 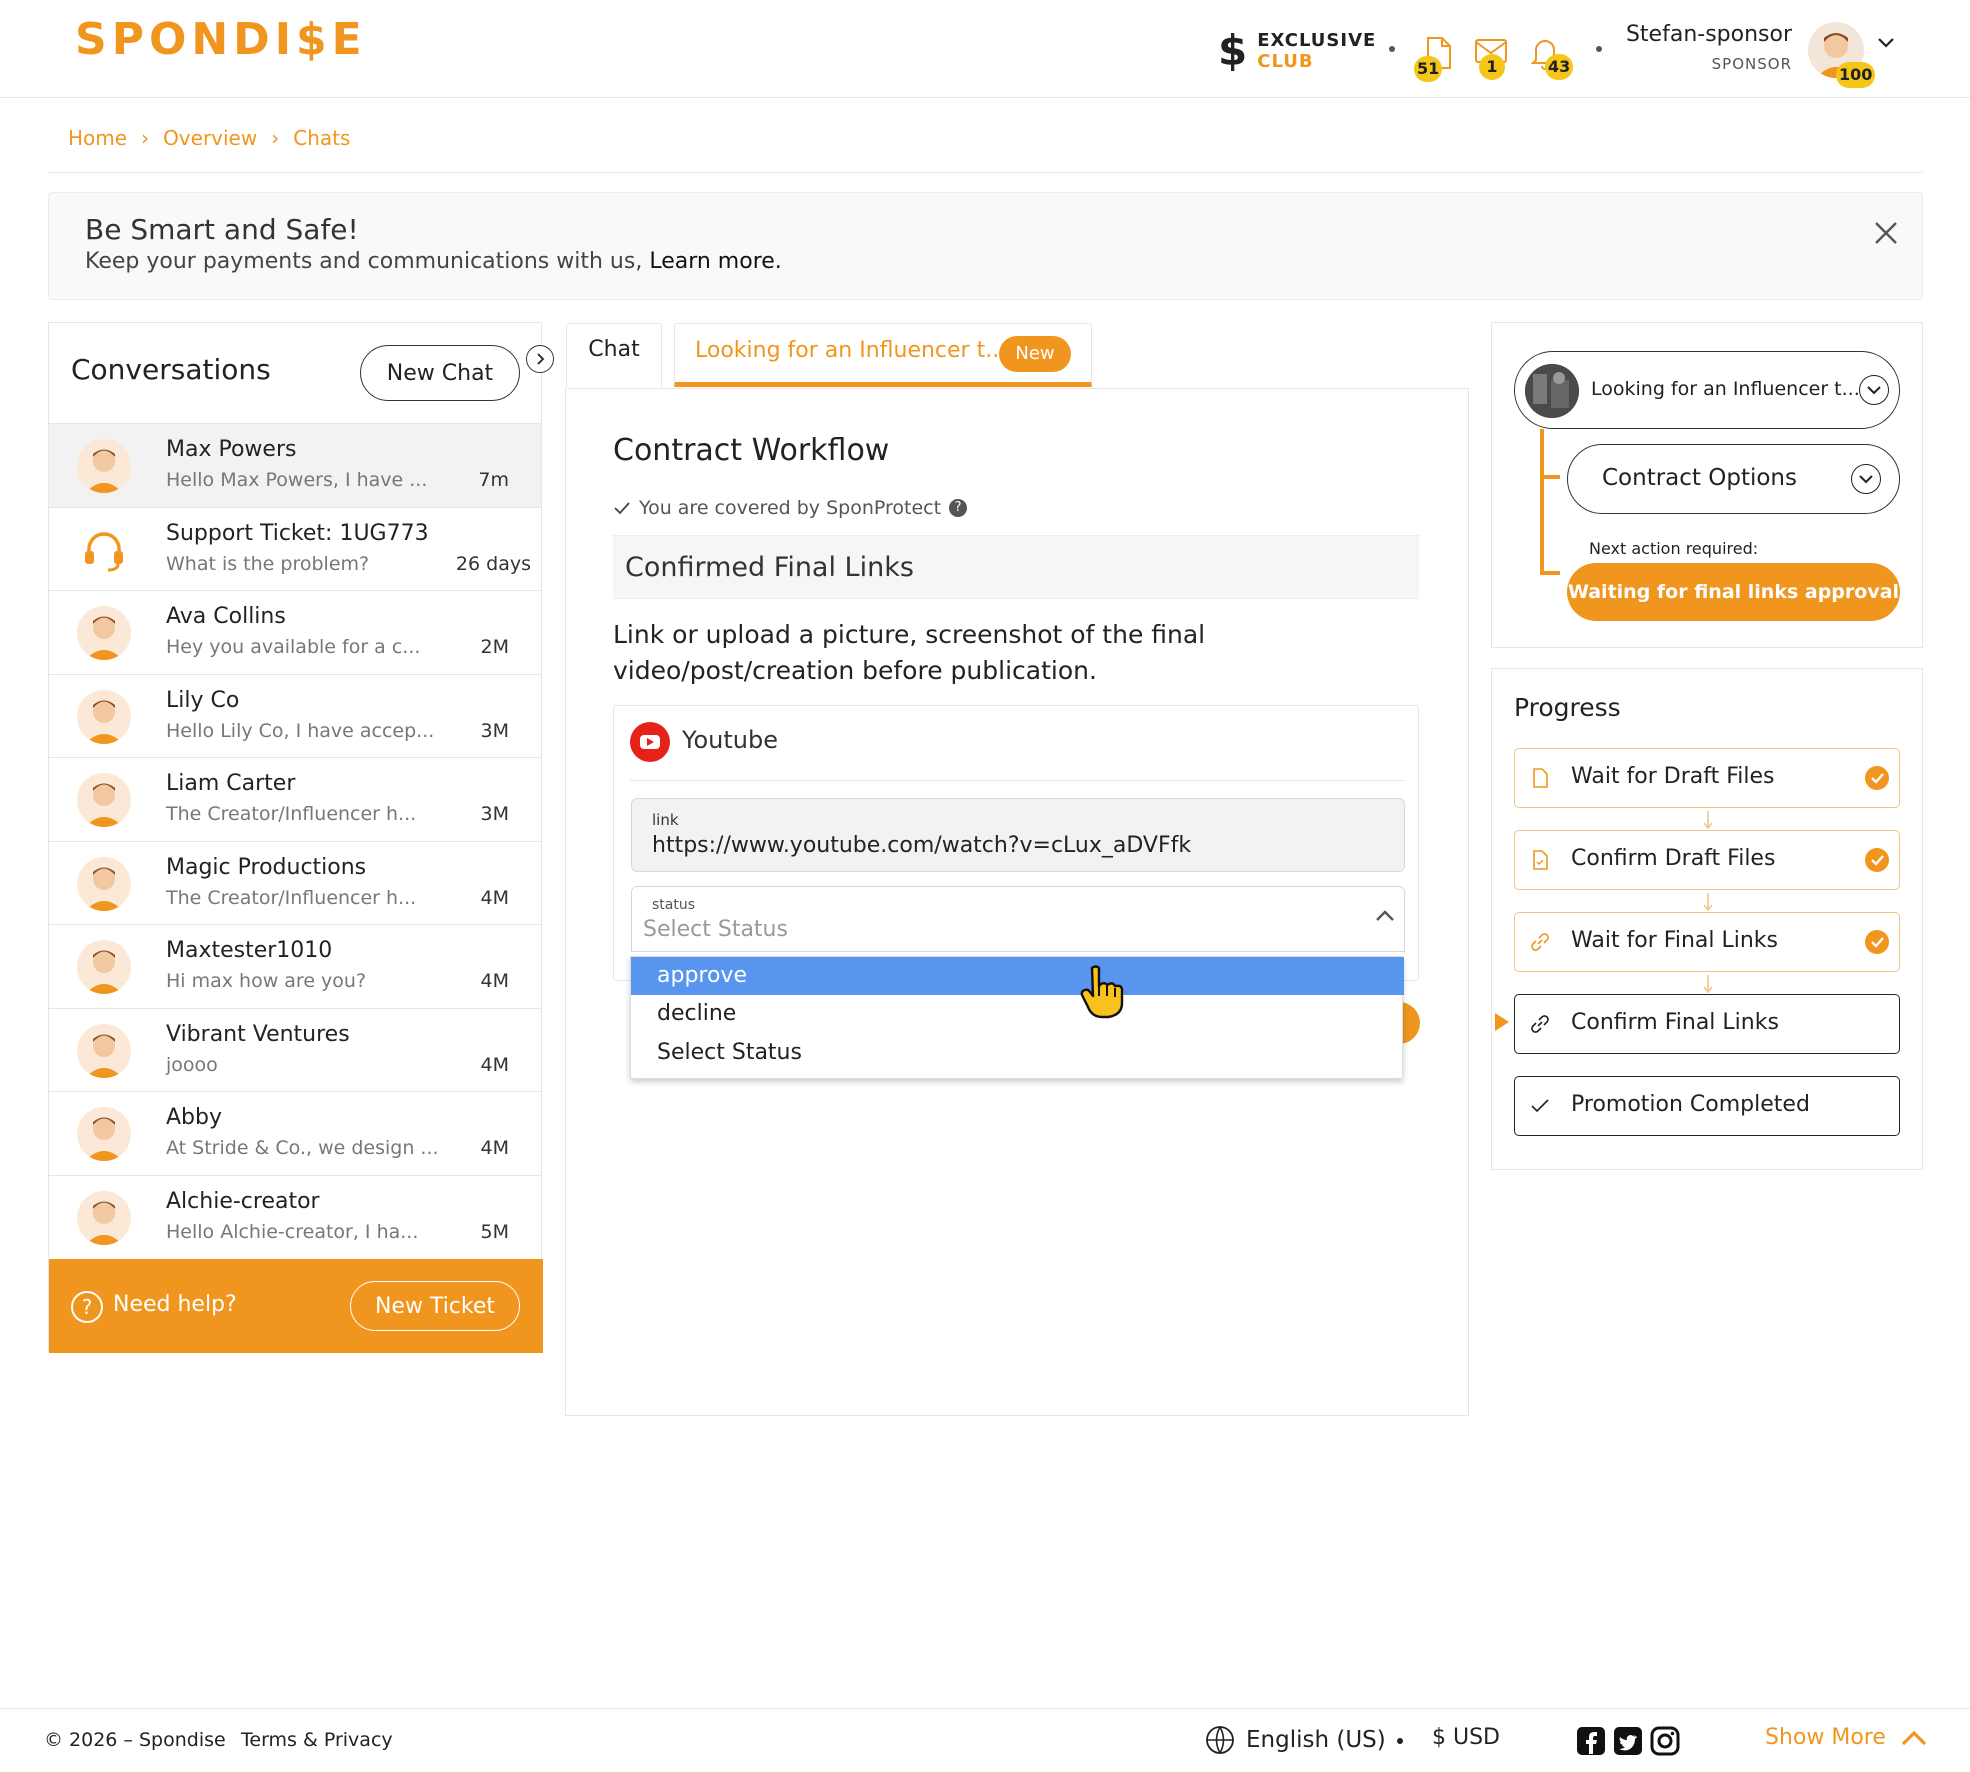 What do you see at coordinates (222, 229) in the screenshot?
I see `banner-title: Be Smart and Safe!` at bounding box center [222, 229].